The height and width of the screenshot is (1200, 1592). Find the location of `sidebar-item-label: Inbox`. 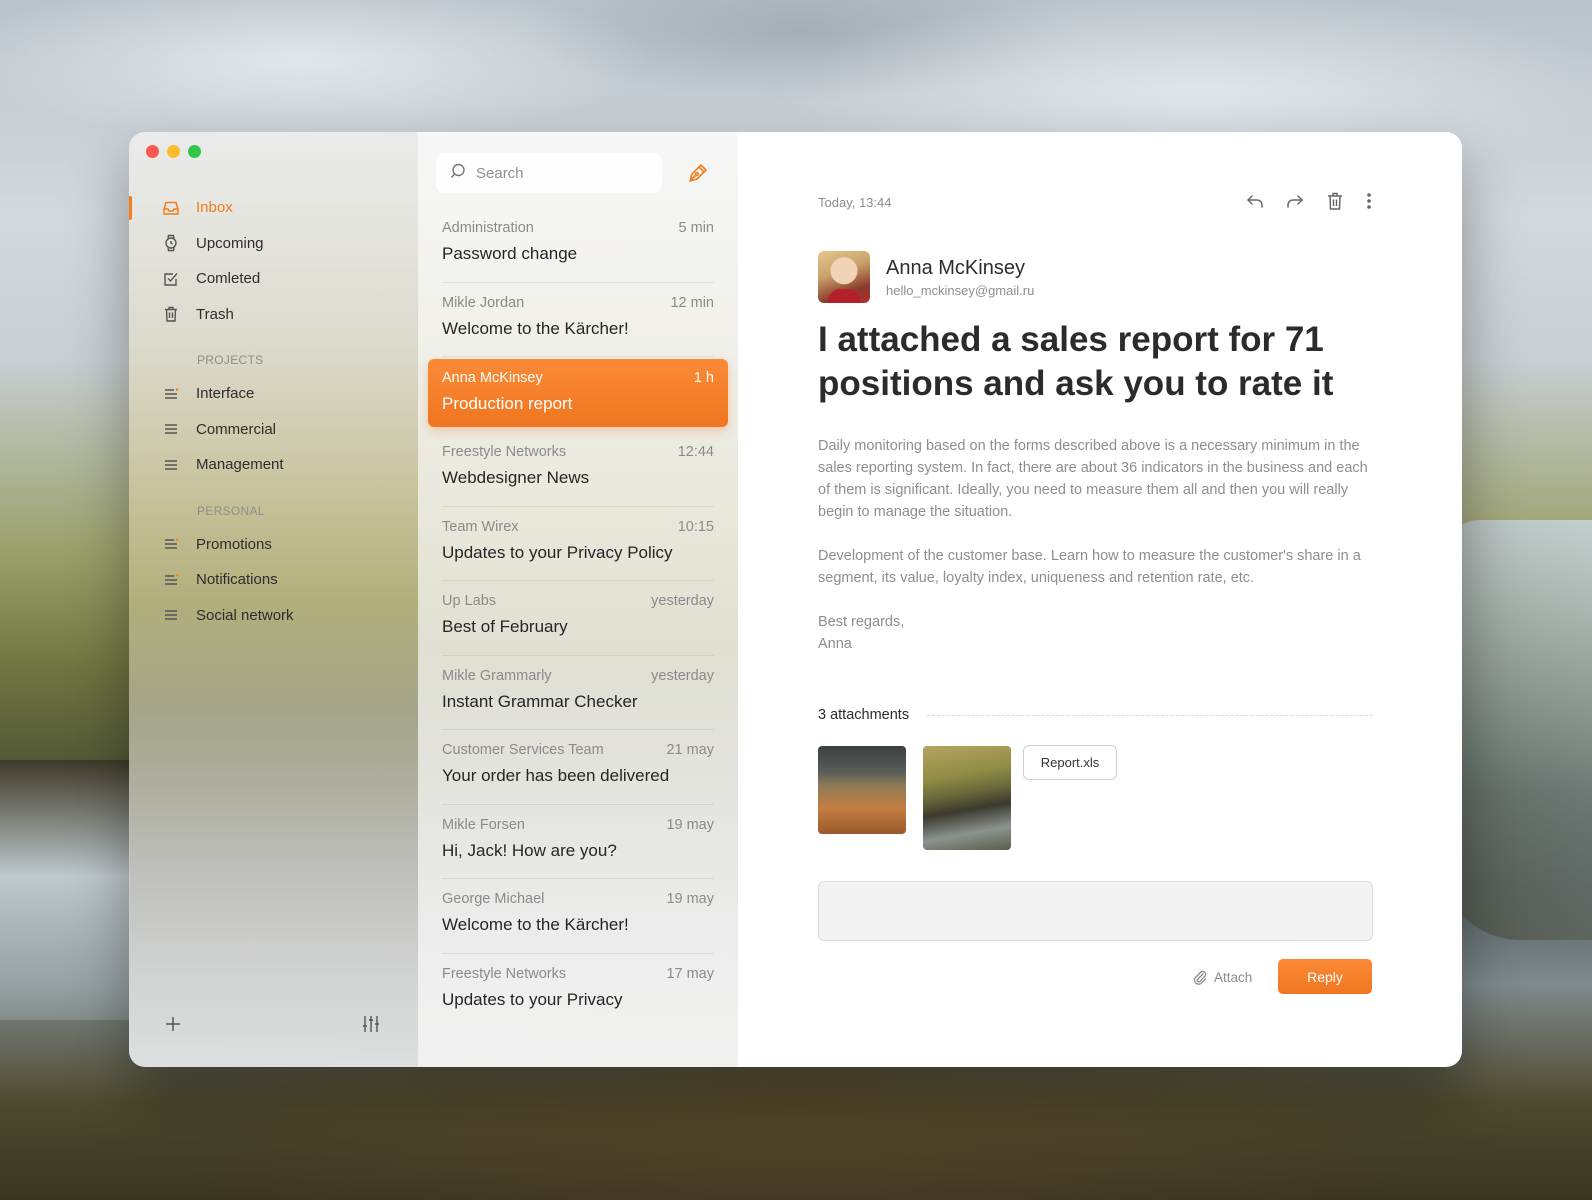

sidebar-item-label: Inbox is located at coordinates (214, 208).